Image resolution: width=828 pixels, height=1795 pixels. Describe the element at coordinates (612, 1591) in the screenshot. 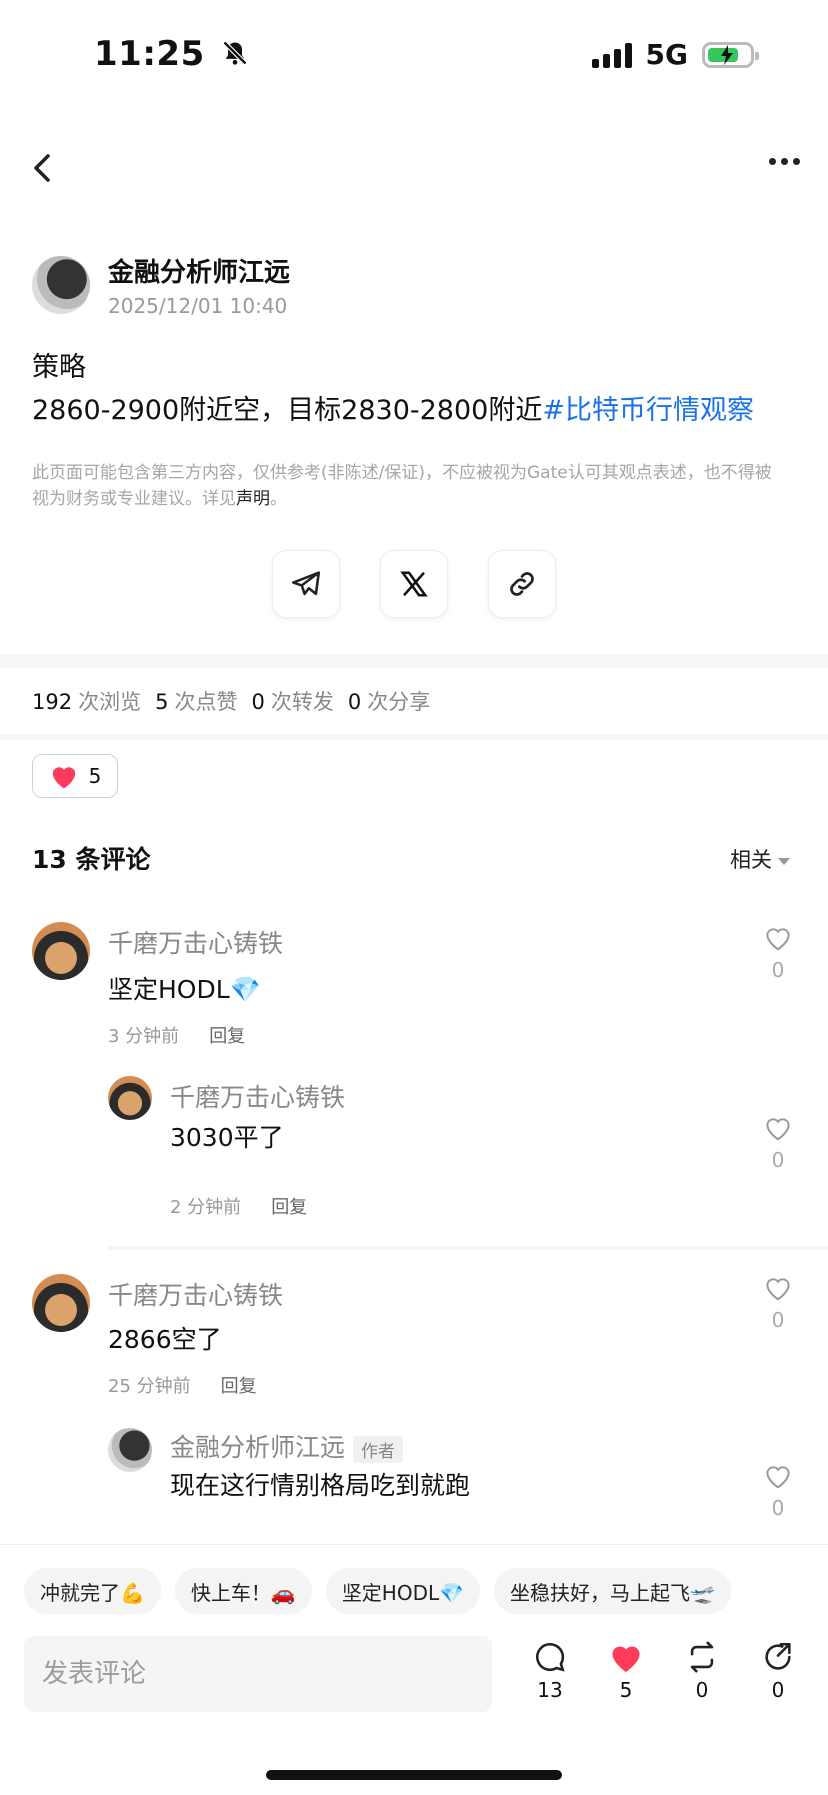

I see `quick-reply-chip: 坐稳扶好，马上起飞🛫` at that location.